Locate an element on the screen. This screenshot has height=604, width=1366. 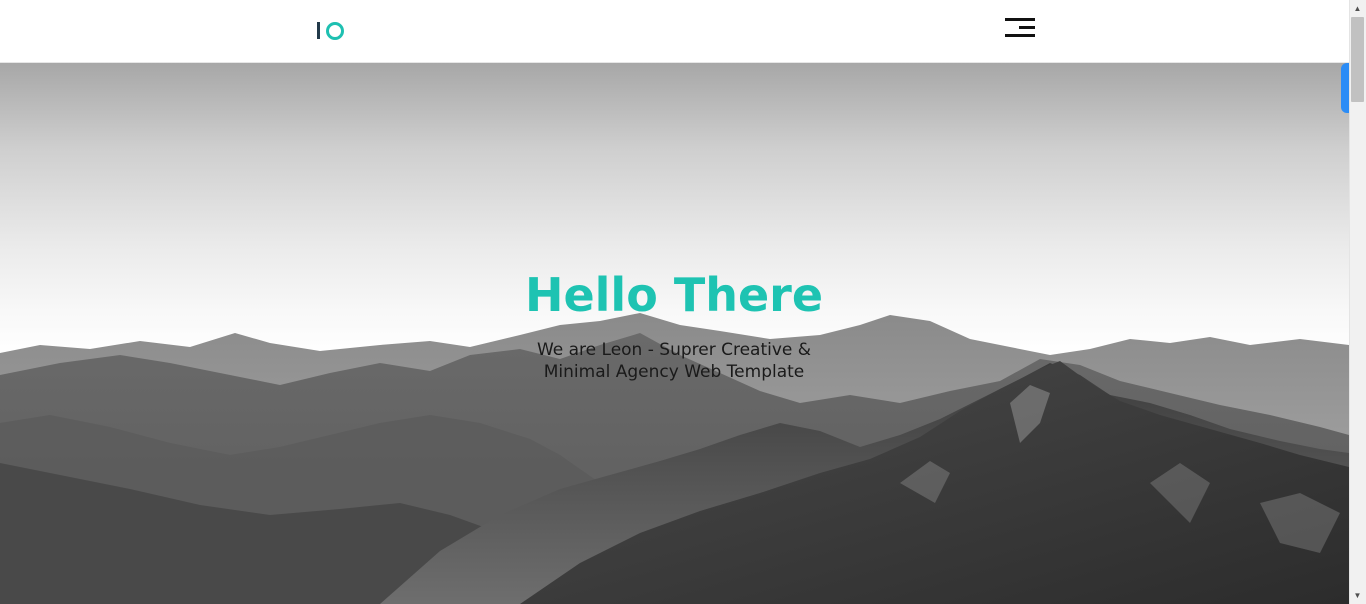
scroll-up-arrow-icon: ▲ is located at coordinates (1357, 8).